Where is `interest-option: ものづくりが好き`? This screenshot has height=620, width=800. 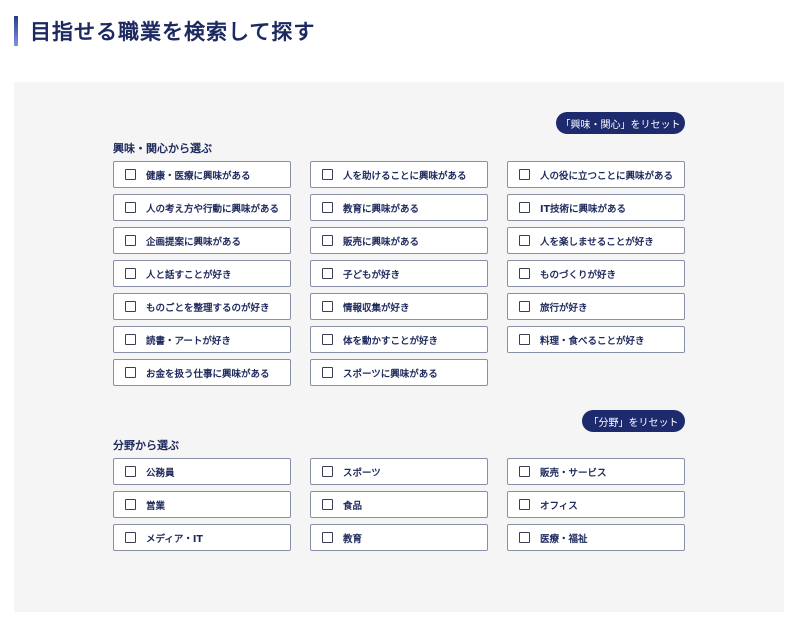
interest-option: ものづくりが好き is located at coordinates (596, 273).